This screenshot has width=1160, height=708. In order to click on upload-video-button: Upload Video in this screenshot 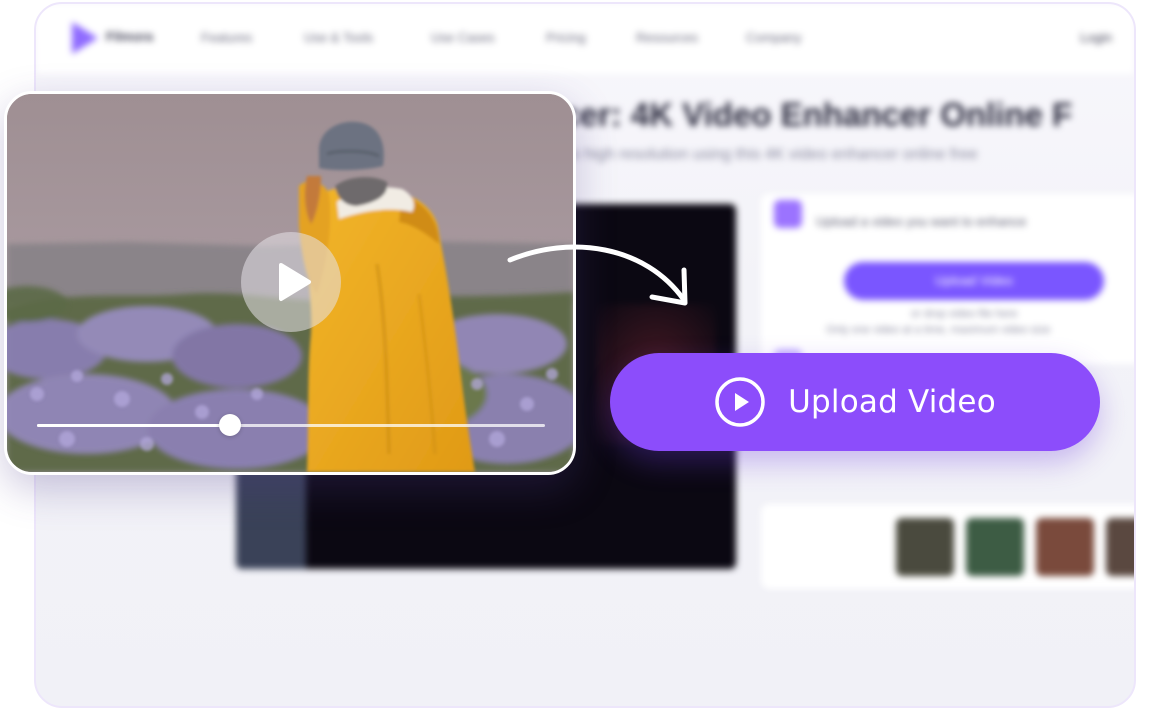, I will do `click(855, 402)`.